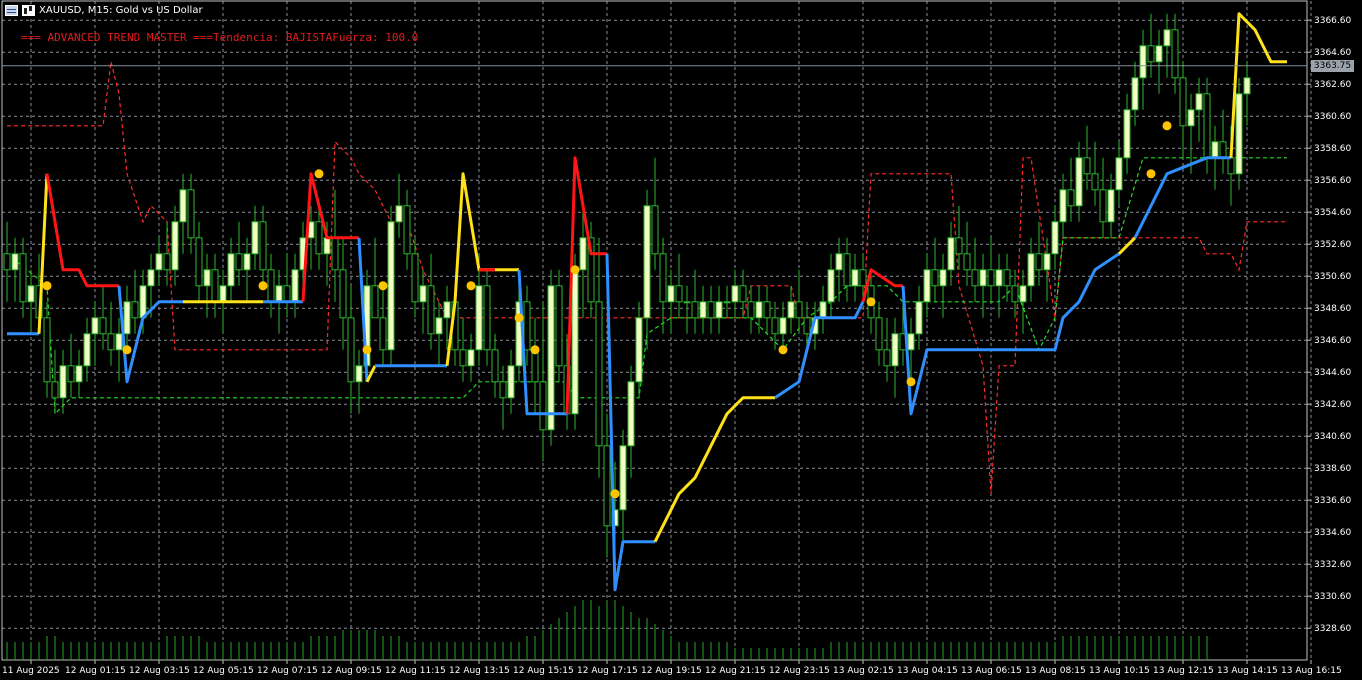  I want to click on price-label: 3340.60, so click(1332, 437).